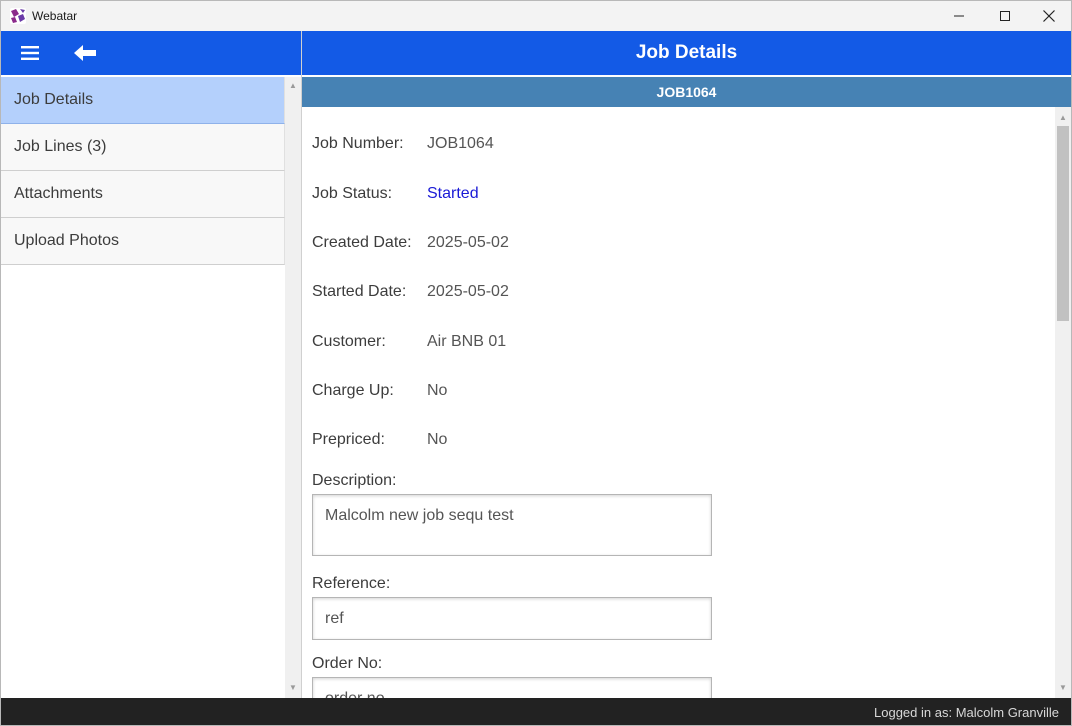 The width and height of the screenshot is (1072, 726). Describe the element at coordinates (512, 618) in the screenshot. I see `reference-input: ref` at that location.